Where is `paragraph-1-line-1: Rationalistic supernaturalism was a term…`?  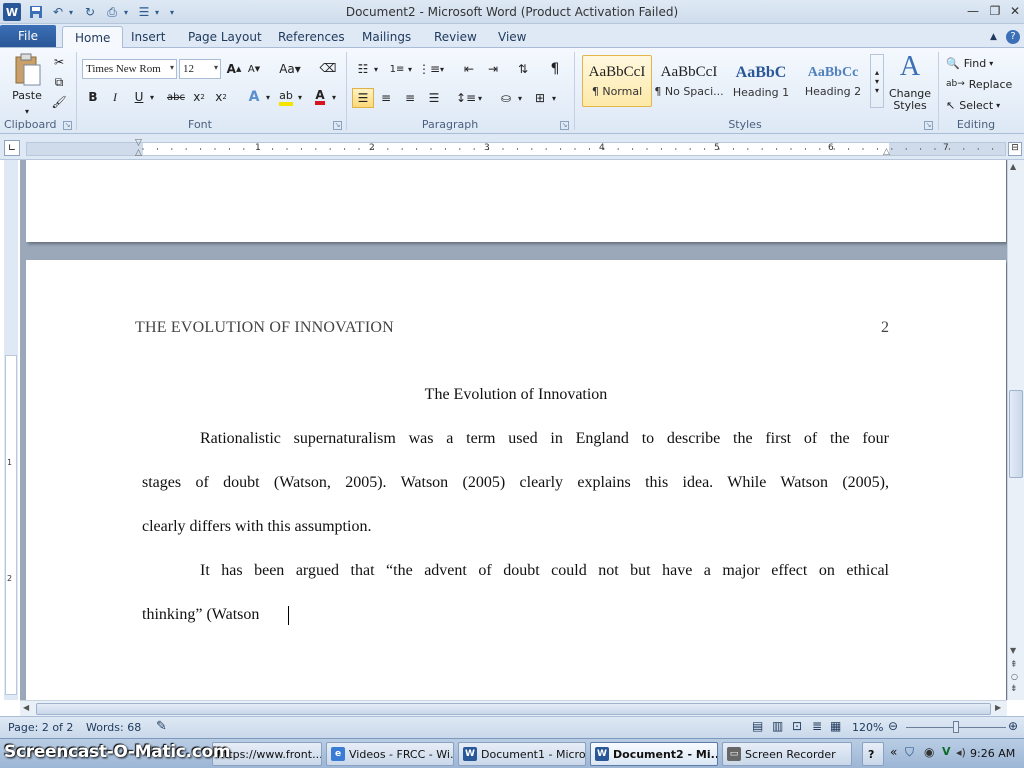 paragraph-1-line-1: Rationalistic supernaturalism was a term… is located at coordinates (515, 439).